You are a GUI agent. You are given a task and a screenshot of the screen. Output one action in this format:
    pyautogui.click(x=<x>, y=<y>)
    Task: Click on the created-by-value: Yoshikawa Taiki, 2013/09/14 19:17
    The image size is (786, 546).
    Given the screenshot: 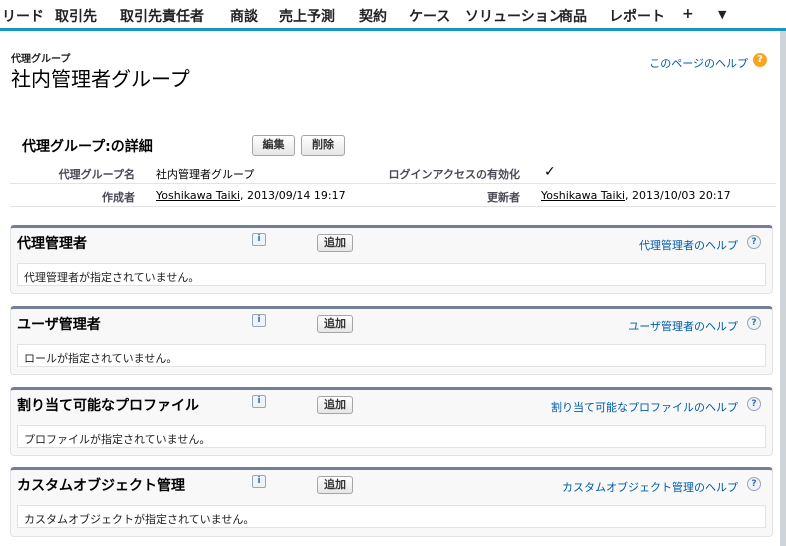 What is the action you would take?
    pyautogui.click(x=251, y=195)
    